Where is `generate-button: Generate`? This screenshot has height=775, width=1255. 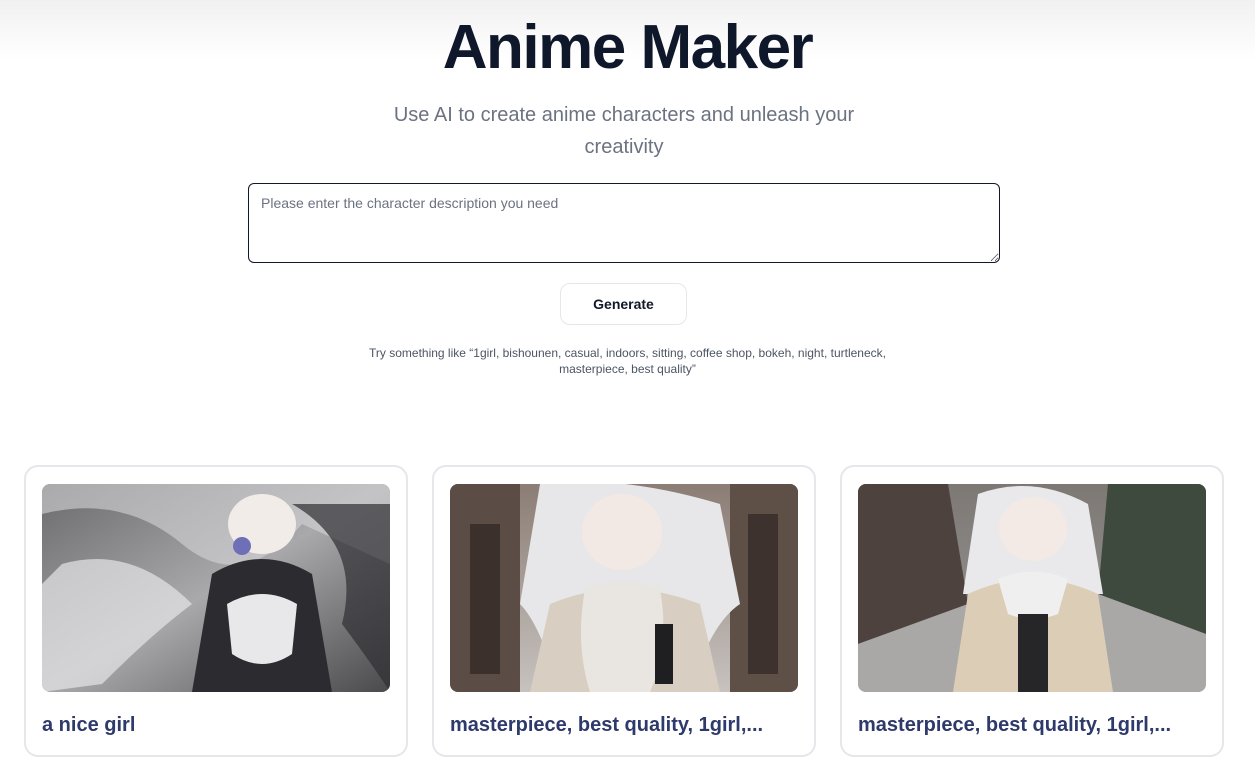
generate-button: Generate is located at coordinates (623, 304).